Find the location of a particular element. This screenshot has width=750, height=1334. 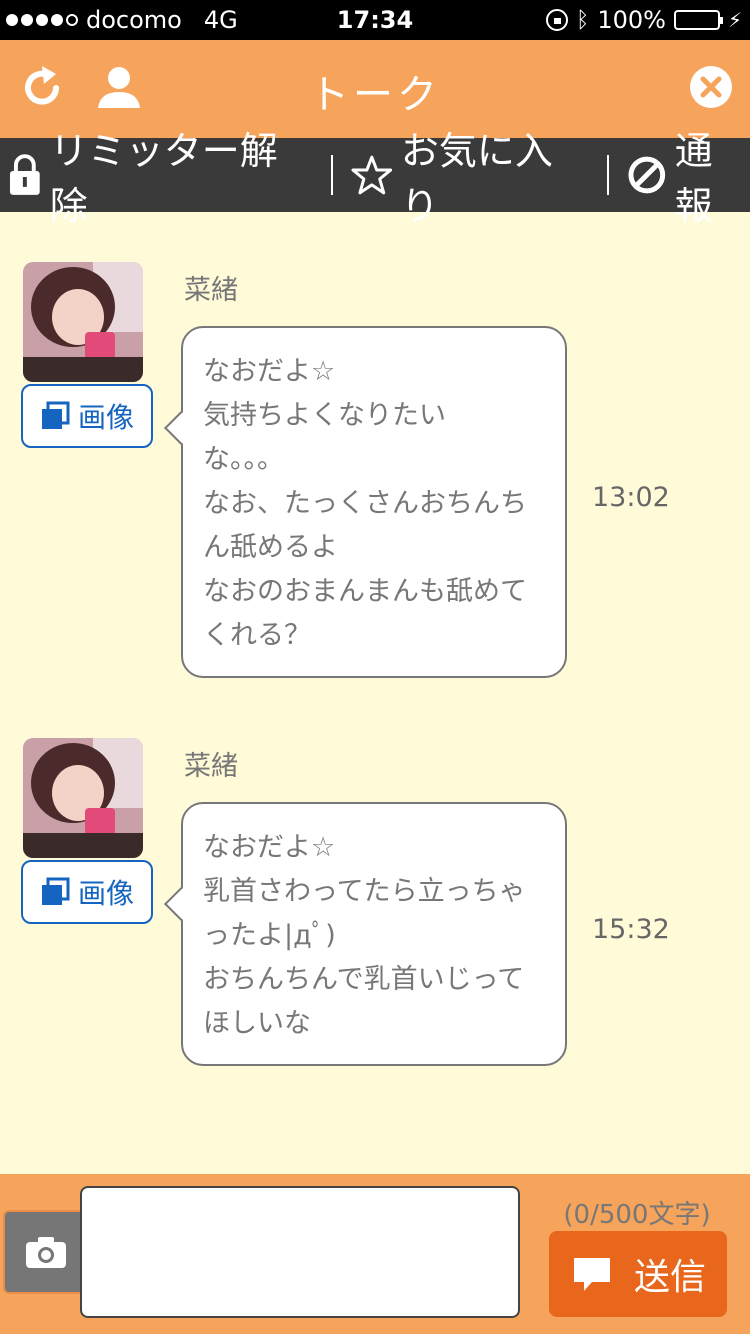

limiter-release-button: リミッター解除 is located at coordinates (160, 178).